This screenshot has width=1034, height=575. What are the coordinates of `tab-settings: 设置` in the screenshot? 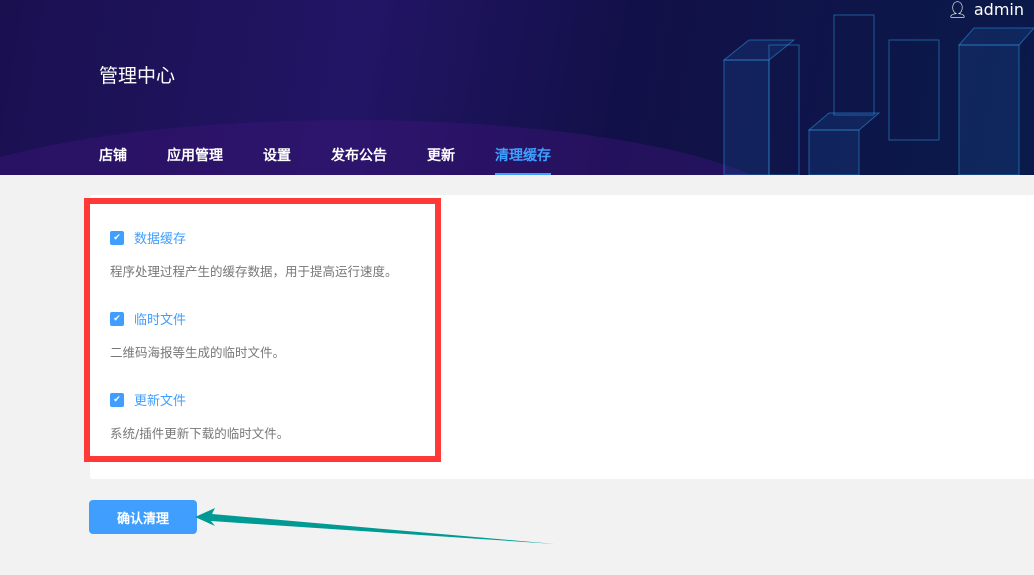 It's located at (277, 160).